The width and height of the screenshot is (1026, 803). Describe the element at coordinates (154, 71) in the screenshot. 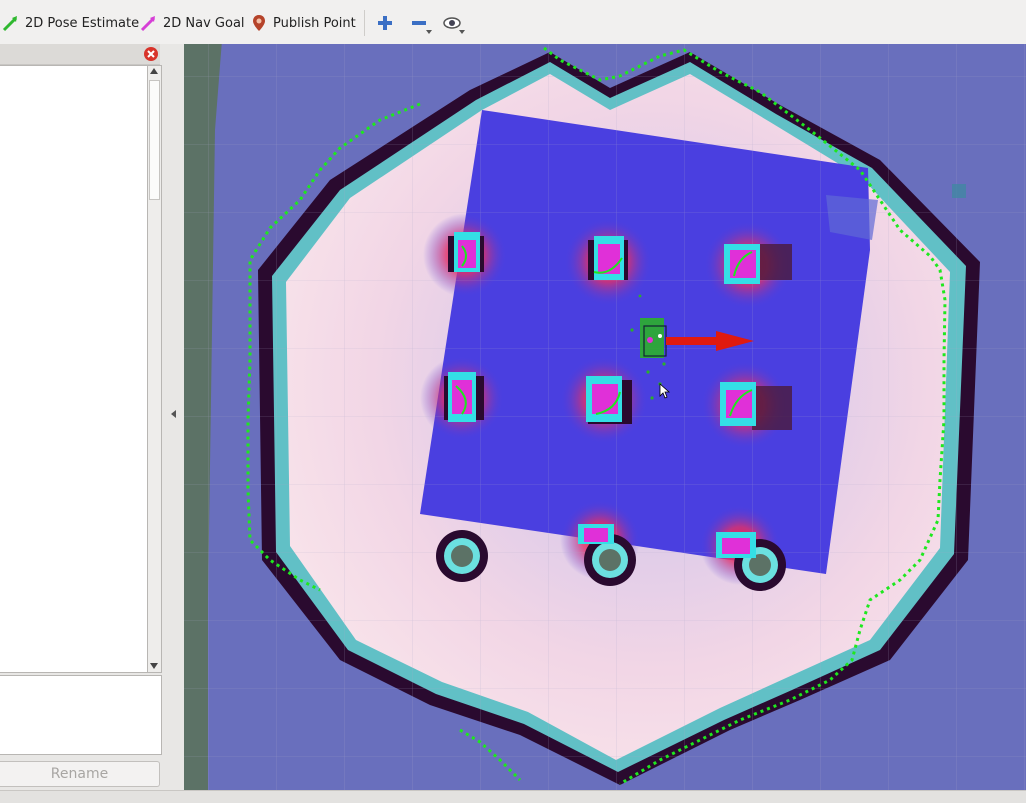

I see `scroll-up-icon` at that location.